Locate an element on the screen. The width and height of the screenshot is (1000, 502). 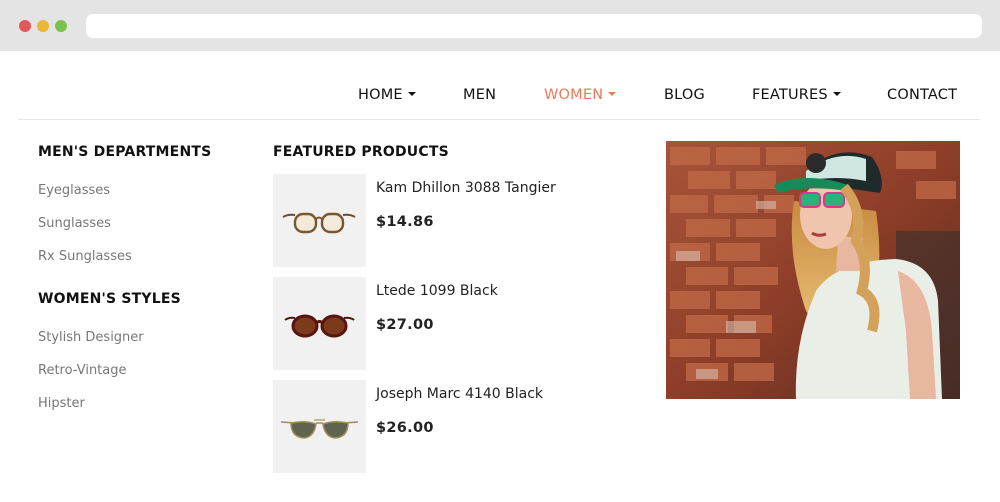
product-name: Ltede 1099 Black is located at coordinates (437, 291).